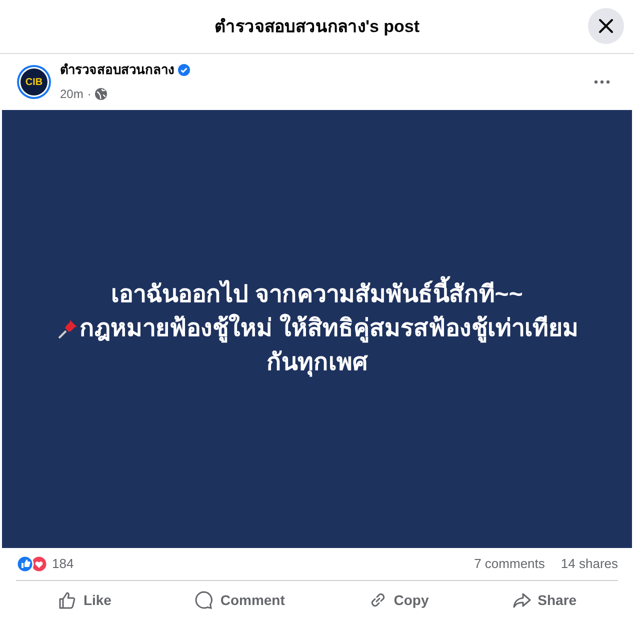 This screenshot has height=620, width=634. What do you see at coordinates (117, 70) in the screenshot?
I see `author-name: ตำรวจสอบสวนกลาง` at bounding box center [117, 70].